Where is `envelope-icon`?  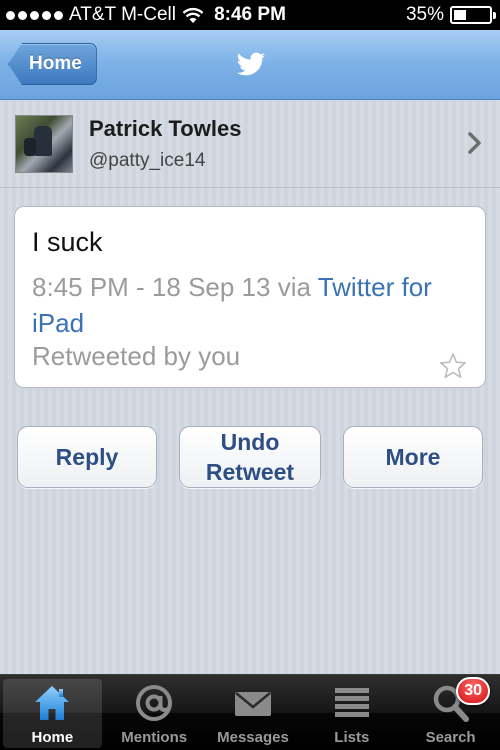 envelope-icon is located at coordinates (252, 704).